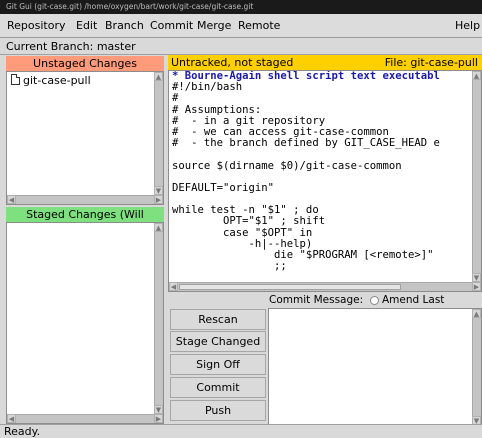 The width and height of the screenshot is (482, 438). What do you see at coordinates (229, 266) in the screenshot?
I see `diff-line: ;;` at bounding box center [229, 266].